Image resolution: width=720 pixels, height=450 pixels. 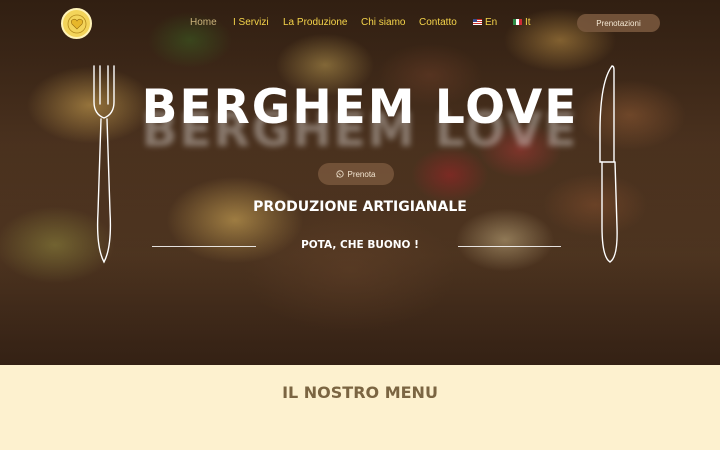 What do you see at coordinates (360, 392) in the screenshot?
I see `menu-heading: IL NOSTRO MENU` at bounding box center [360, 392].